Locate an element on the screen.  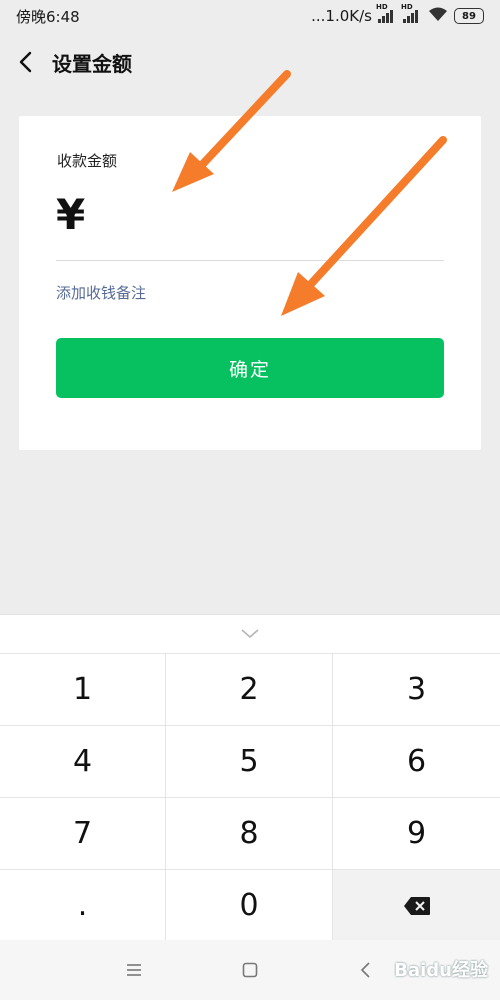
amount-label: 收款金额 is located at coordinates (87, 161).